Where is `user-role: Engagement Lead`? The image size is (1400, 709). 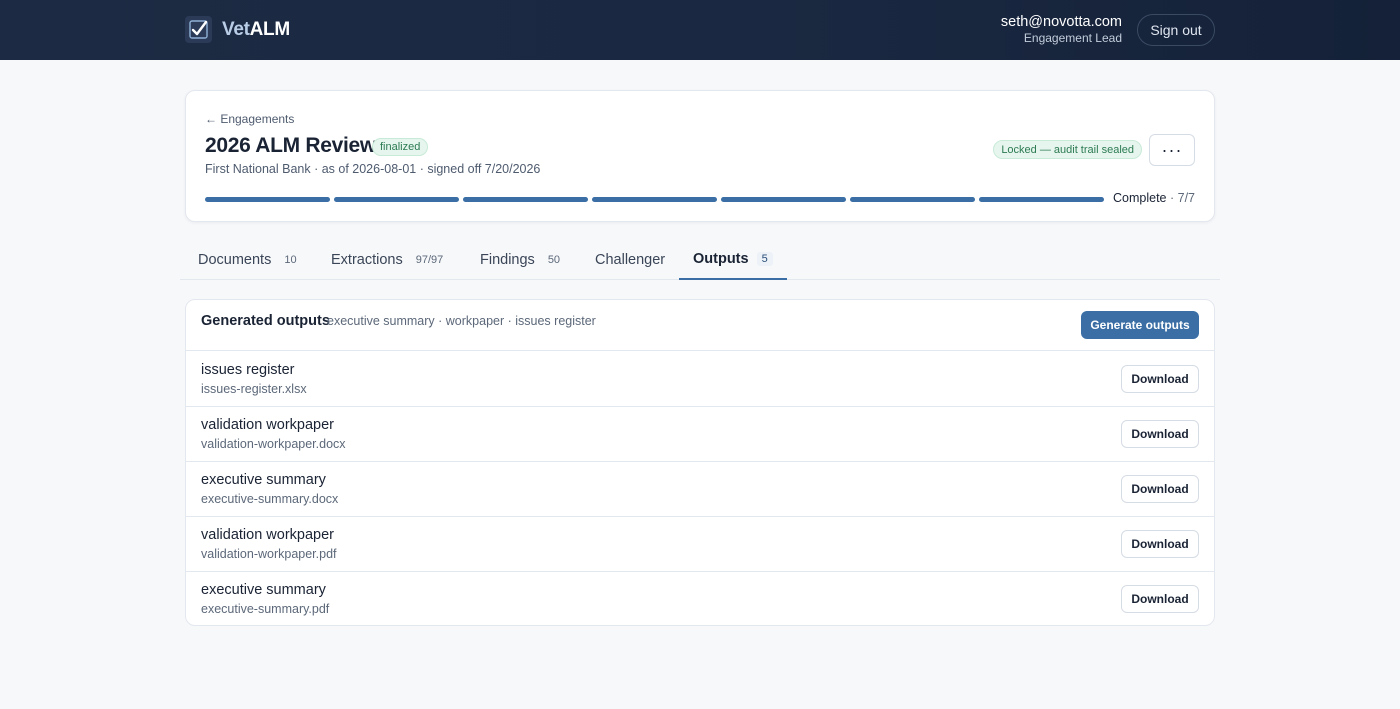
user-role: Engagement Lead is located at coordinates (1072, 38).